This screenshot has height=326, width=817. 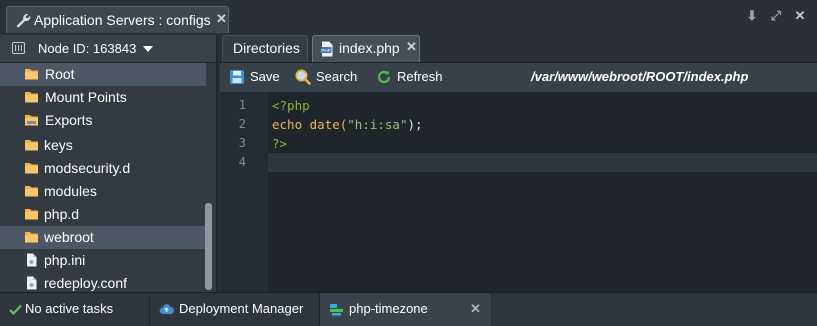 I want to click on code-text: ?>, so click(x=280, y=143).